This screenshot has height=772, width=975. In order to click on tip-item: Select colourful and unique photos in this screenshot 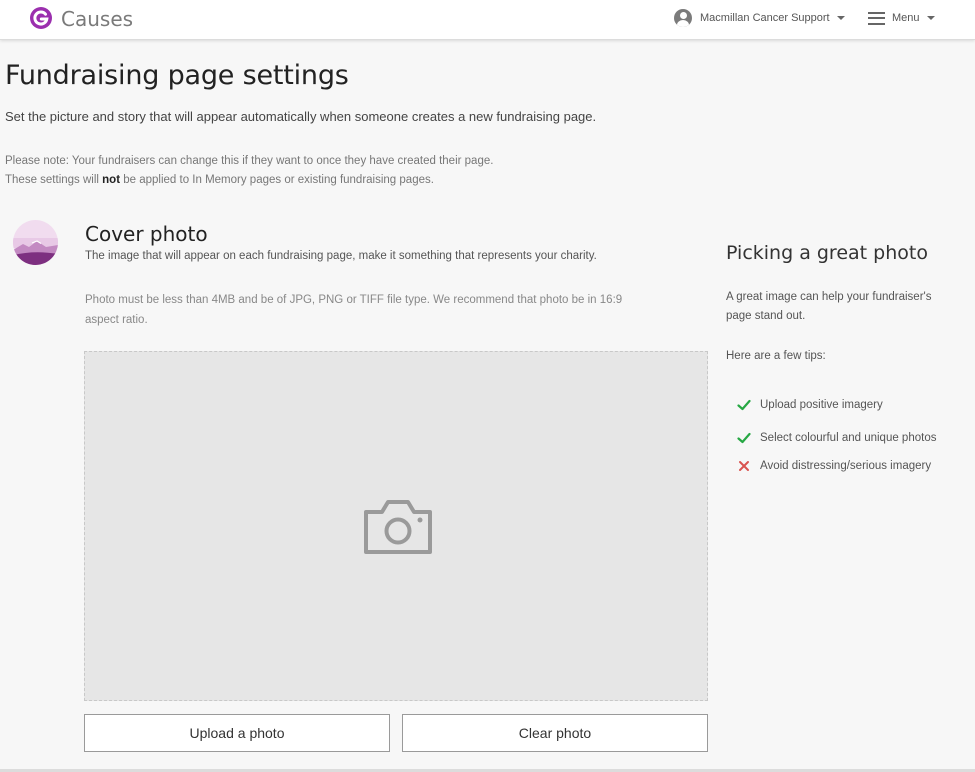, I will do `click(836, 438)`.